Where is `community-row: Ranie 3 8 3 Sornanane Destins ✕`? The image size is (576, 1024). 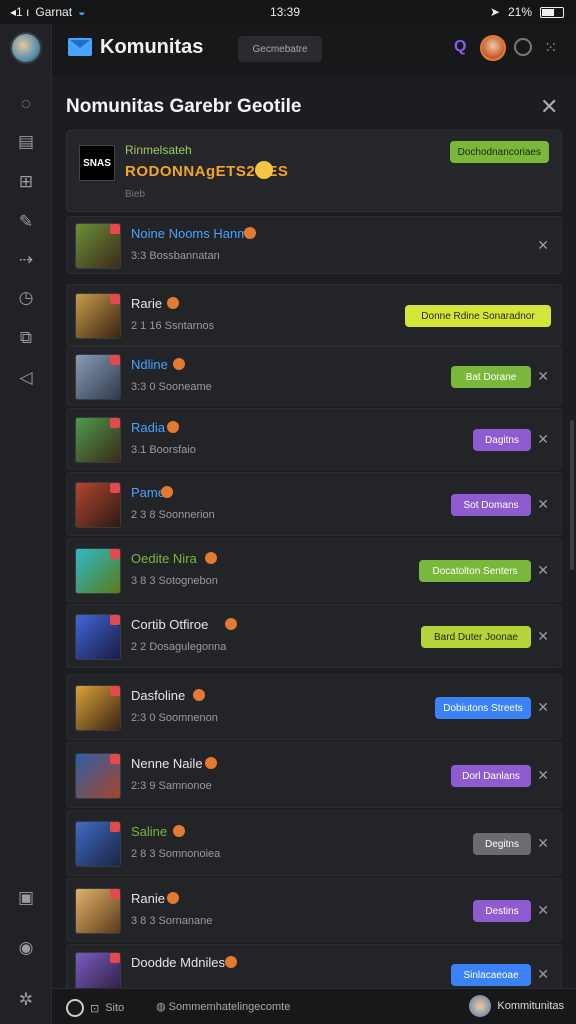
community-row: Ranie 3 8 3 Sornanane Destins ✕ is located at coordinates (314, 910).